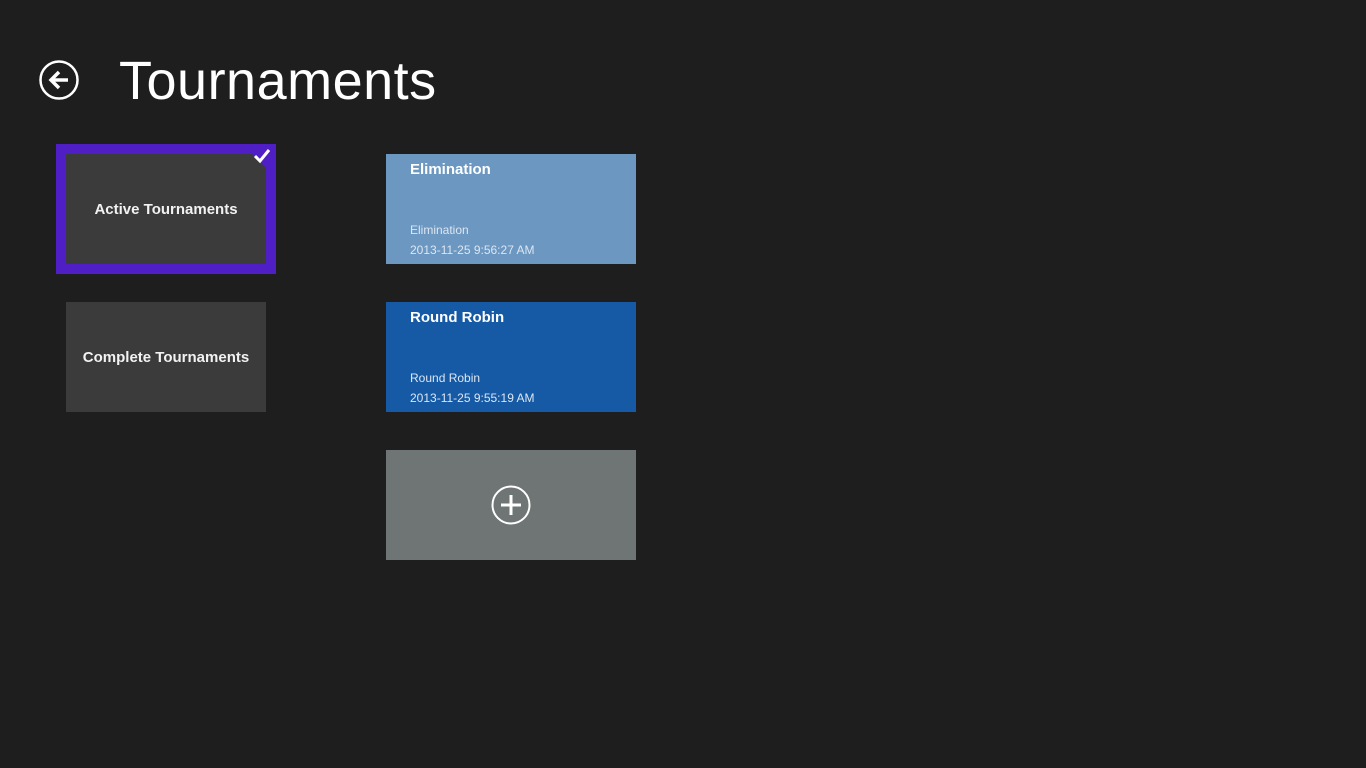  I want to click on add-tournament-button, so click(511, 505).